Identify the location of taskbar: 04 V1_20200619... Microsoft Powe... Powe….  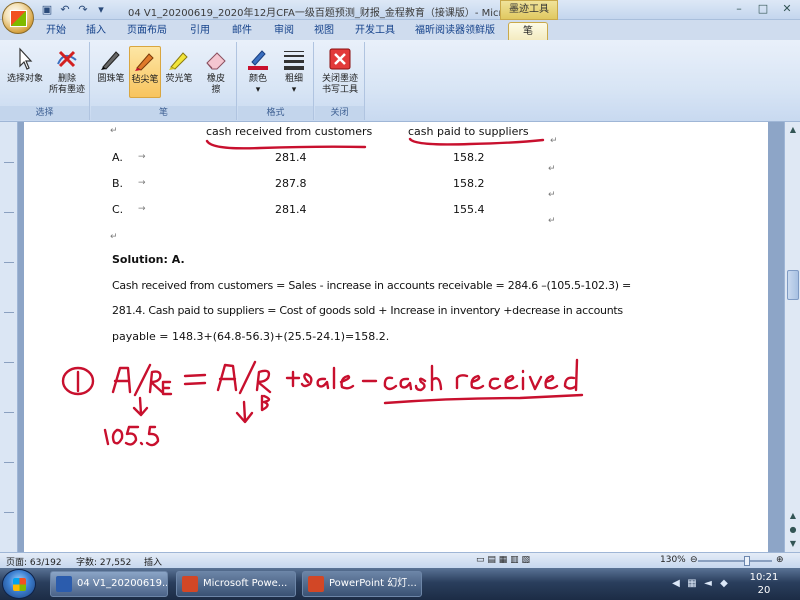
(400, 584).